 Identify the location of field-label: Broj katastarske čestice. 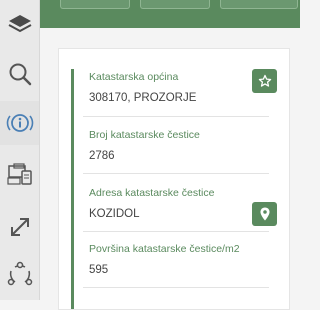
(144, 135).